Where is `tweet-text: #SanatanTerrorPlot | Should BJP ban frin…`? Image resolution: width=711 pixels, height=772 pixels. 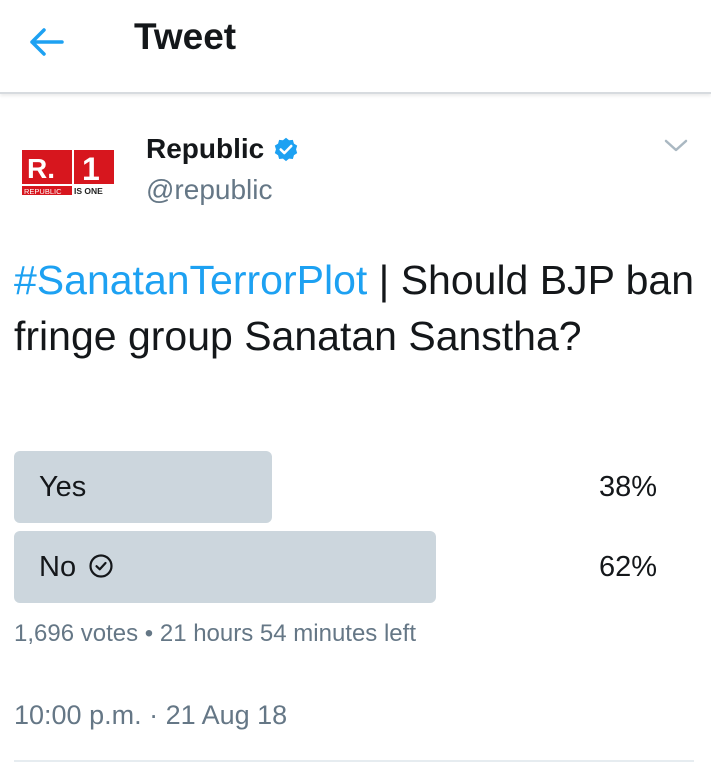 tweet-text: #SanatanTerrorPlot | Should BJP ban frin… is located at coordinates (354, 308).